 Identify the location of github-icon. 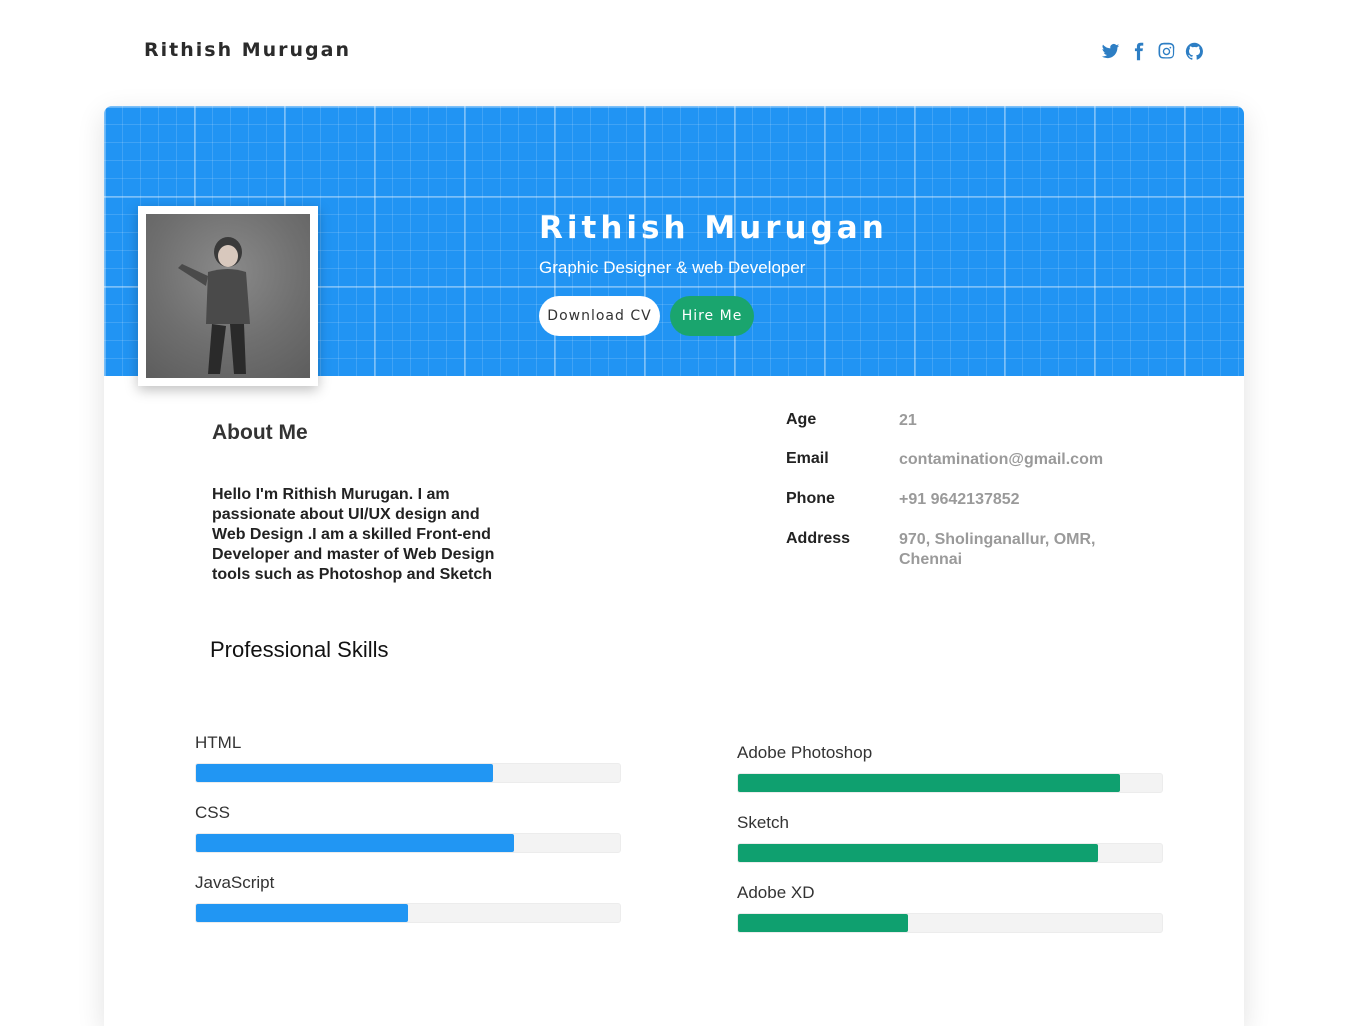
(1194, 51).